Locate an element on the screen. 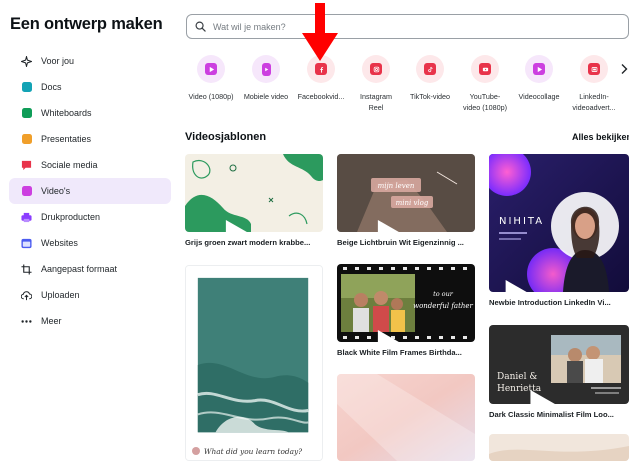 Image resolution: width=629 pixels, height=461 pixels. sidebar-item-label: Websites is located at coordinates (59, 243).